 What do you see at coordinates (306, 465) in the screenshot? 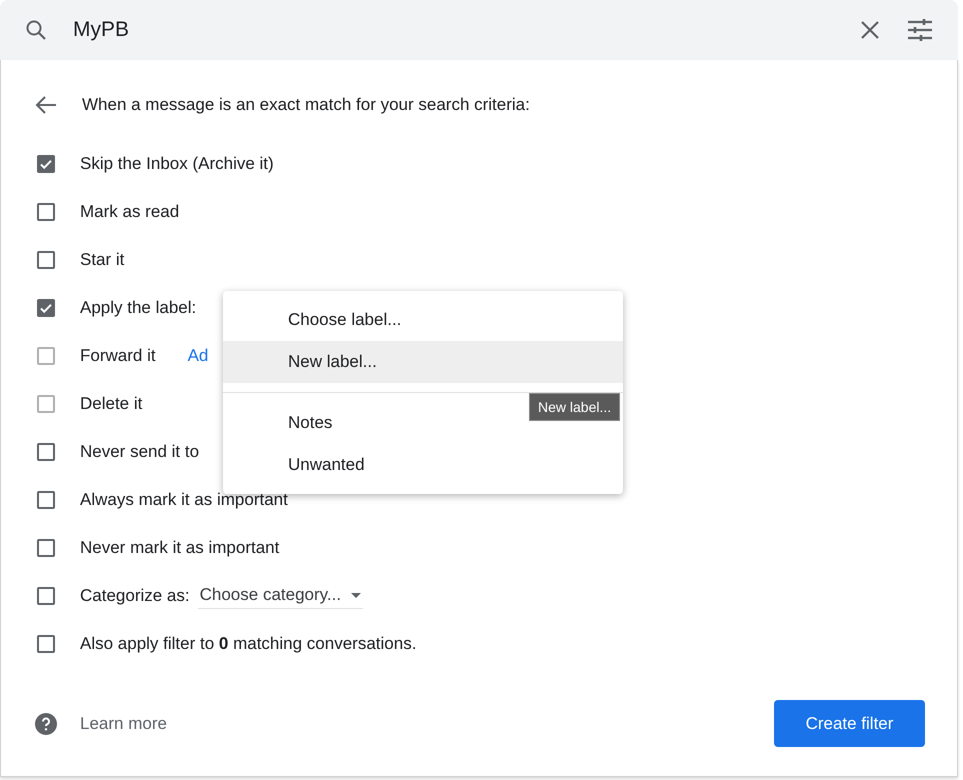
I see `menu-item: Unwanted` at bounding box center [306, 465].